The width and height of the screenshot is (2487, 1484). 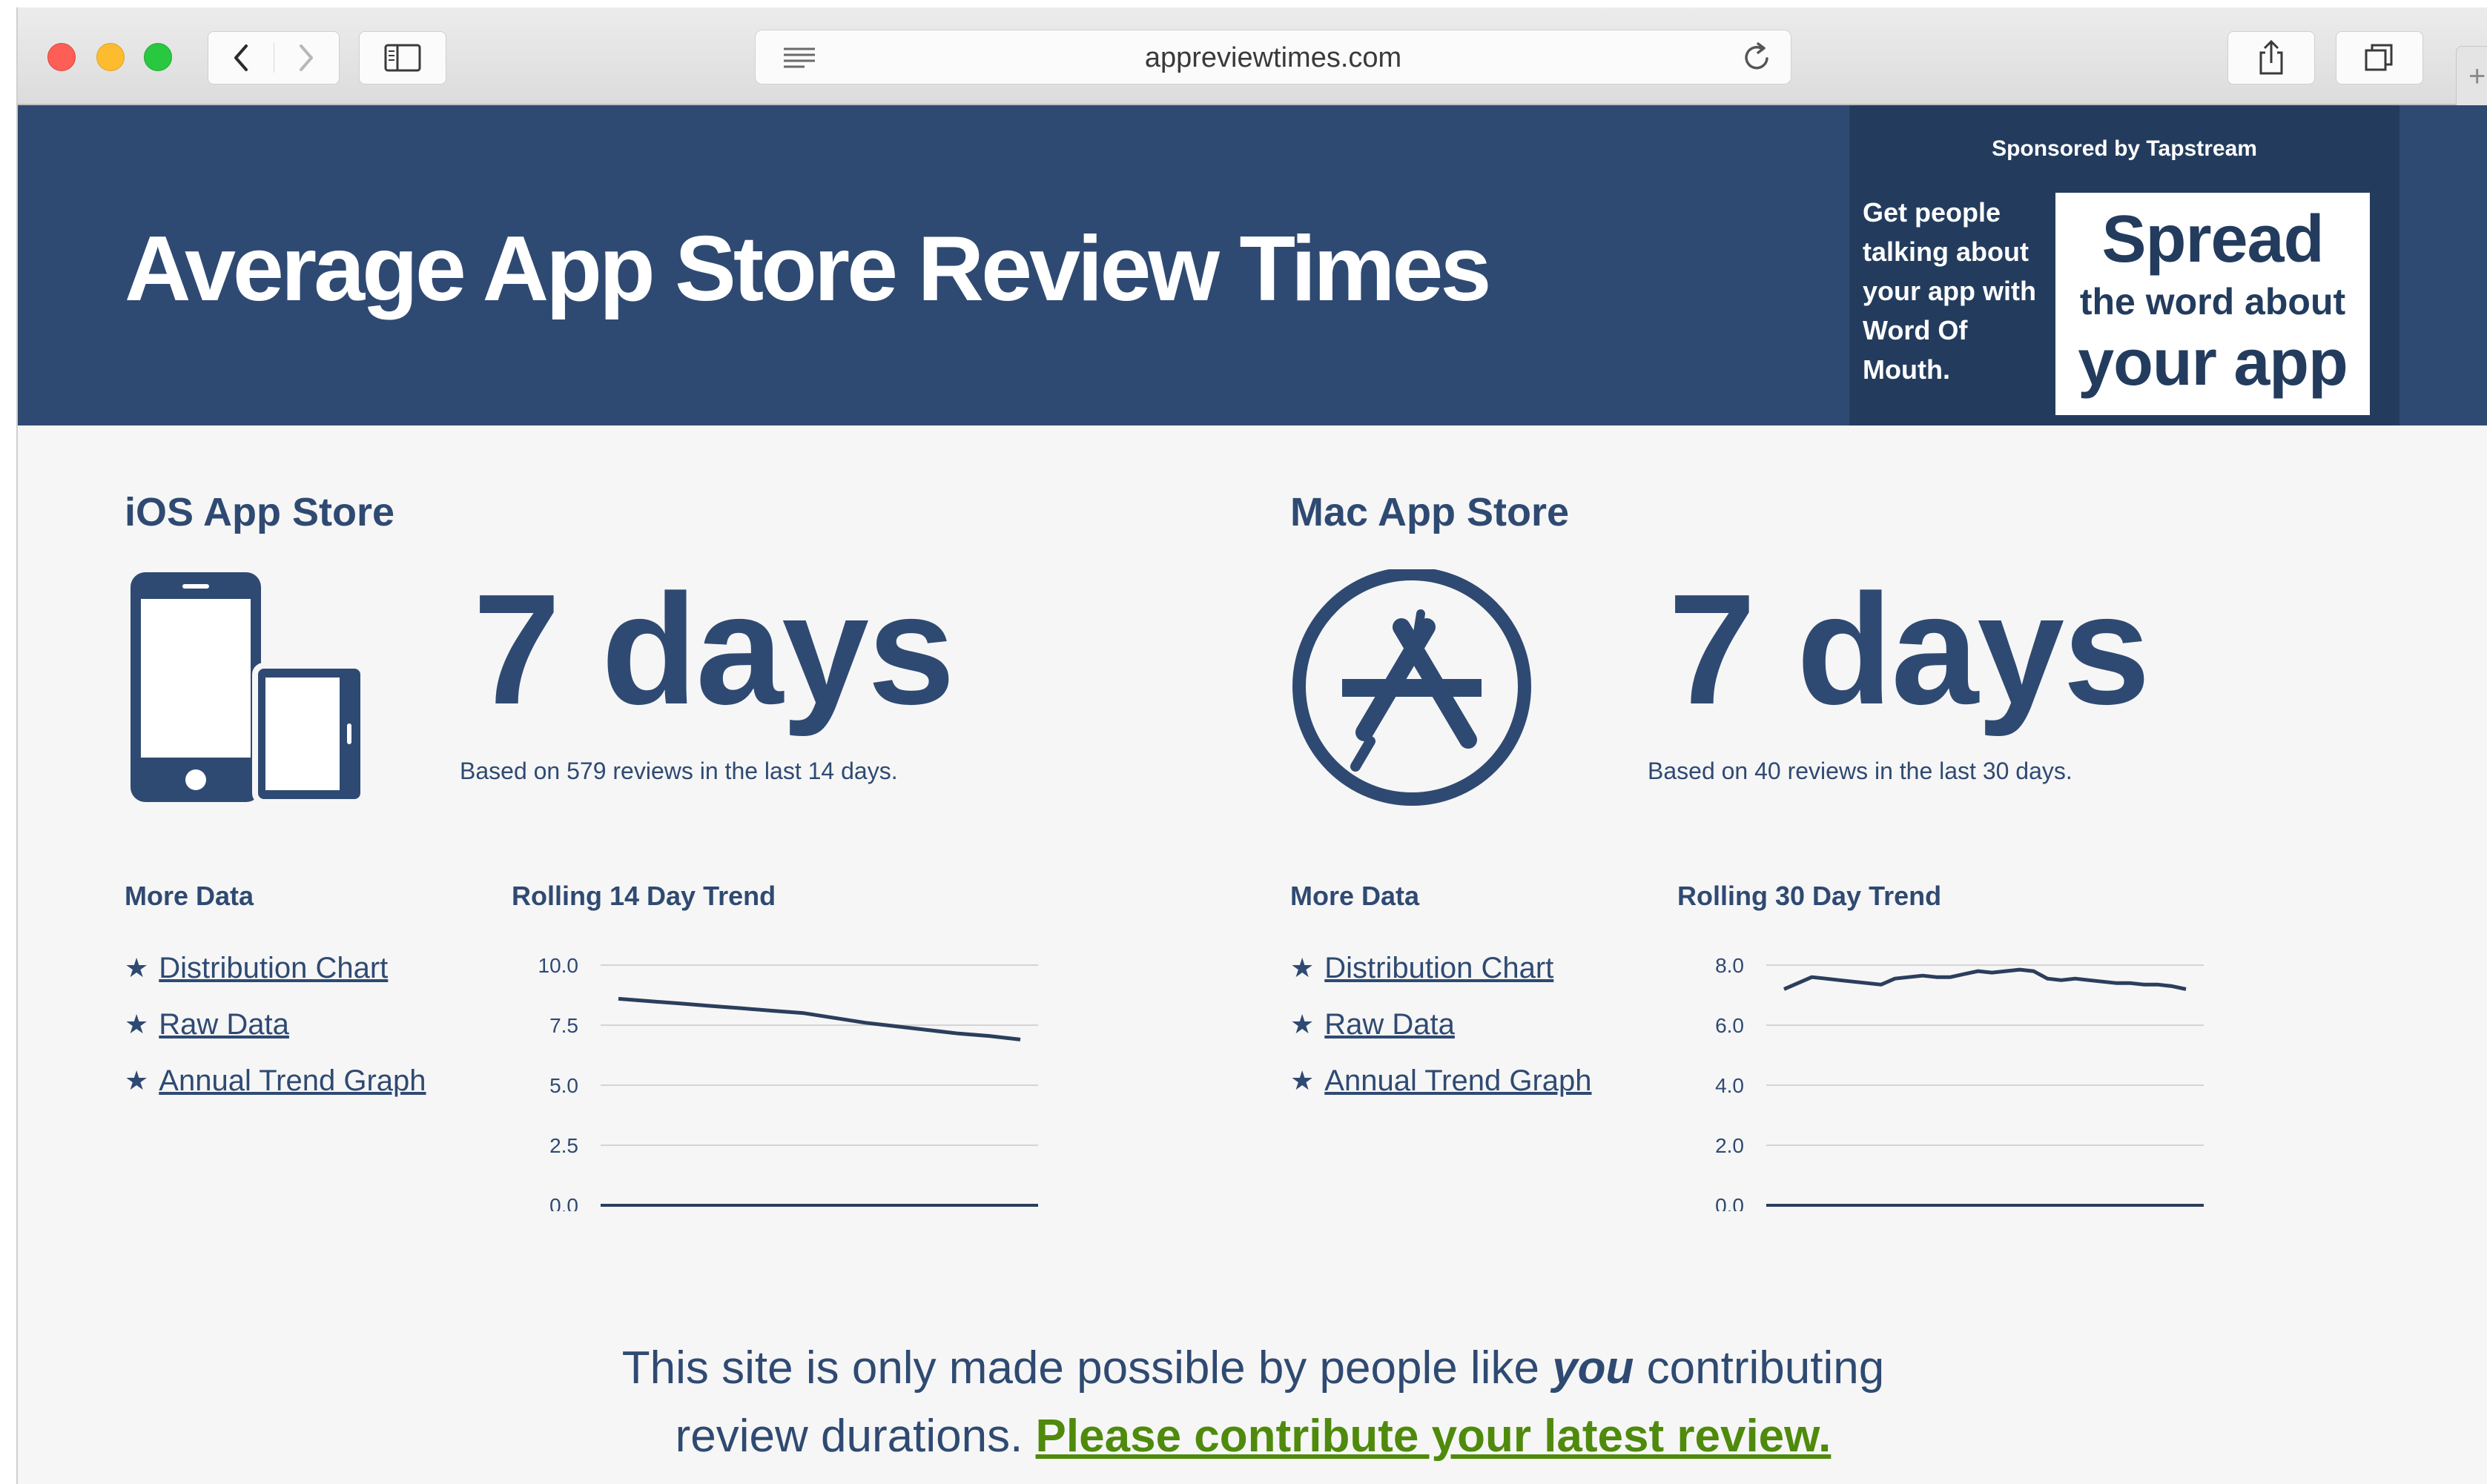 I want to click on ad-sponsor-line: Sponsored by Tapstream, so click(x=2124, y=149).